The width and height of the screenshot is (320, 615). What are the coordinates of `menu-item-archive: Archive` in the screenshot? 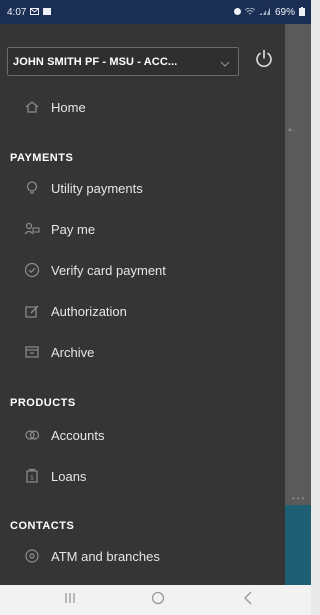 It's located at (142, 352).